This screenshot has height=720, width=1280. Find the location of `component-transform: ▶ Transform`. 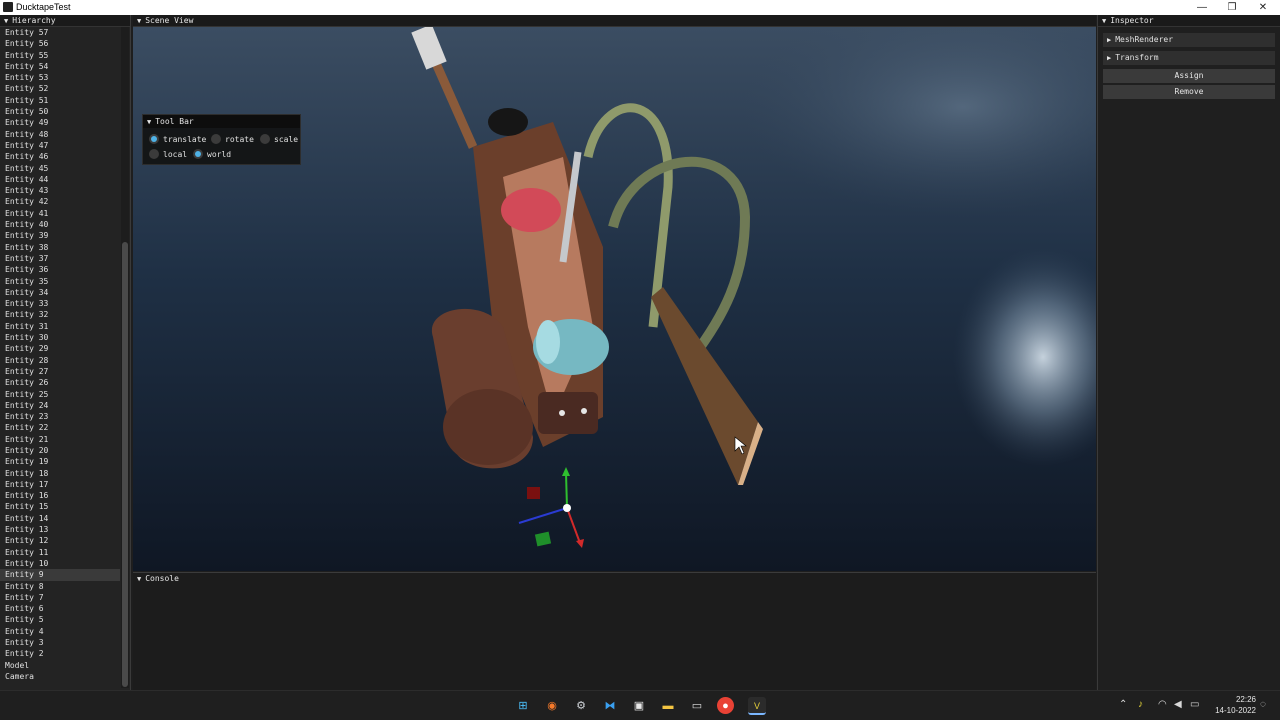

component-transform: ▶ Transform is located at coordinates (1189, 58).